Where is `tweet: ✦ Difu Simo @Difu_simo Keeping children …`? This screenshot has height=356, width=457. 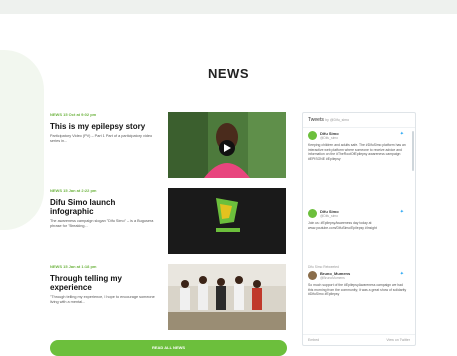
tweet: ✦ Difu Simo @Difu_simo Keeping children … is located at coordinates (358, 146).